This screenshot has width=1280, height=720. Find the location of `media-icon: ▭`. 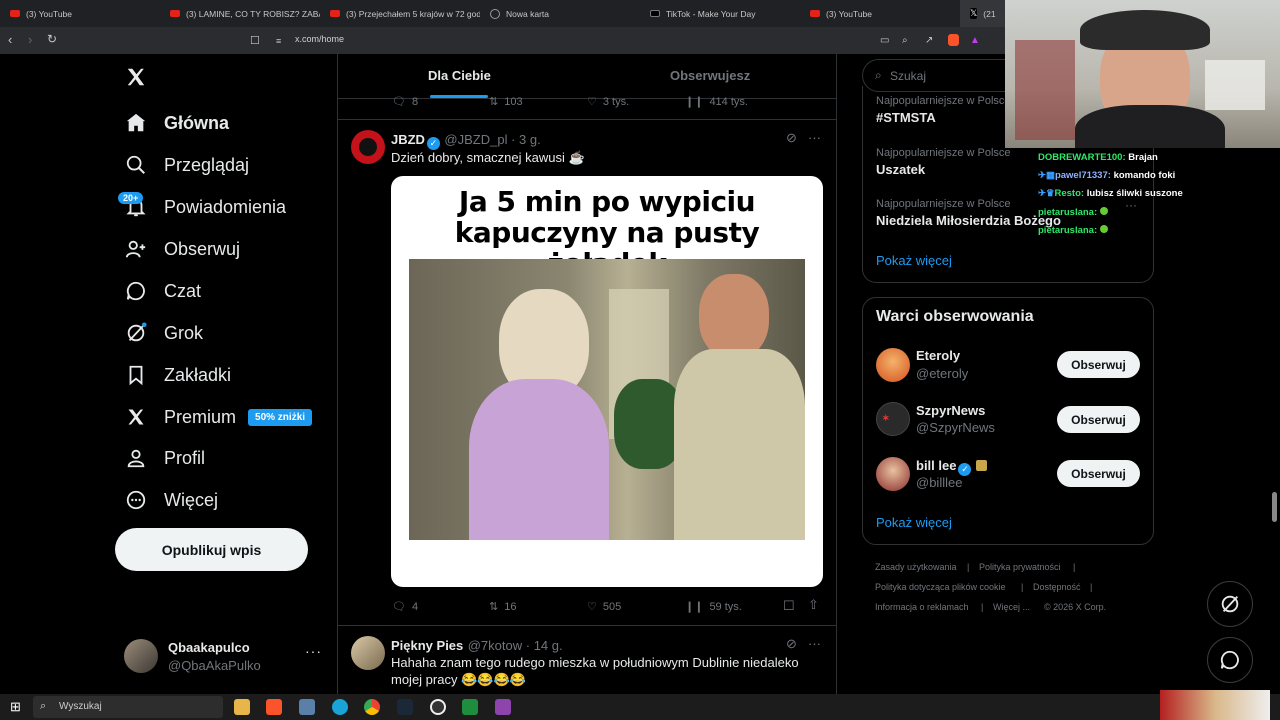

media-icon: ▭ is located at coordinates (884, 40).